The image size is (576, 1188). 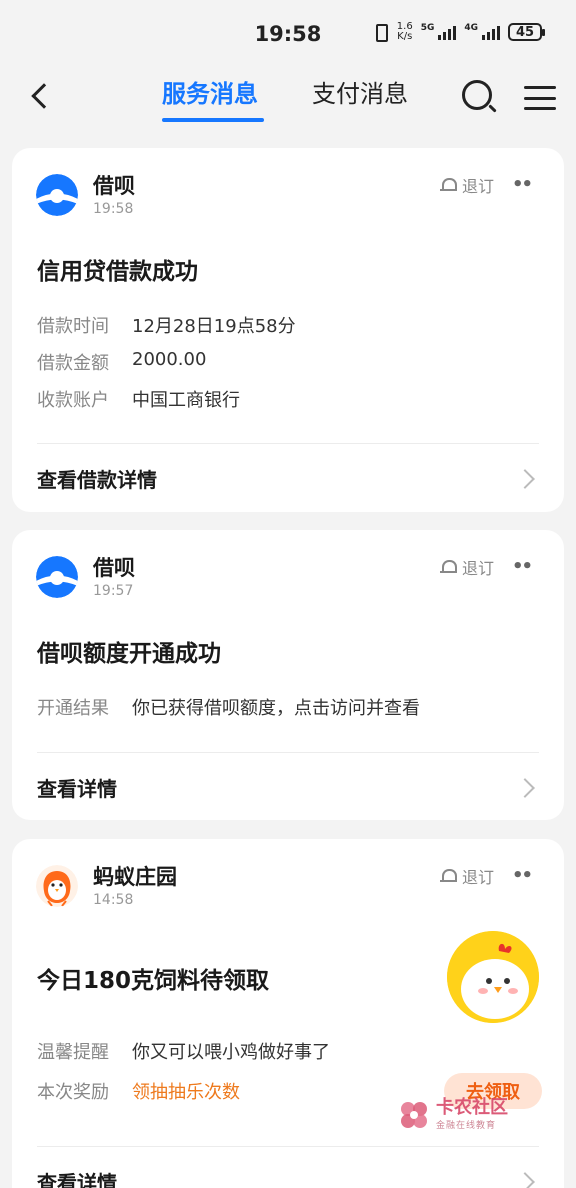 What do you see at coordinates (44, 96) in the screenshot?
I see `back-arrow-icon` at bounding box center [44, 96].